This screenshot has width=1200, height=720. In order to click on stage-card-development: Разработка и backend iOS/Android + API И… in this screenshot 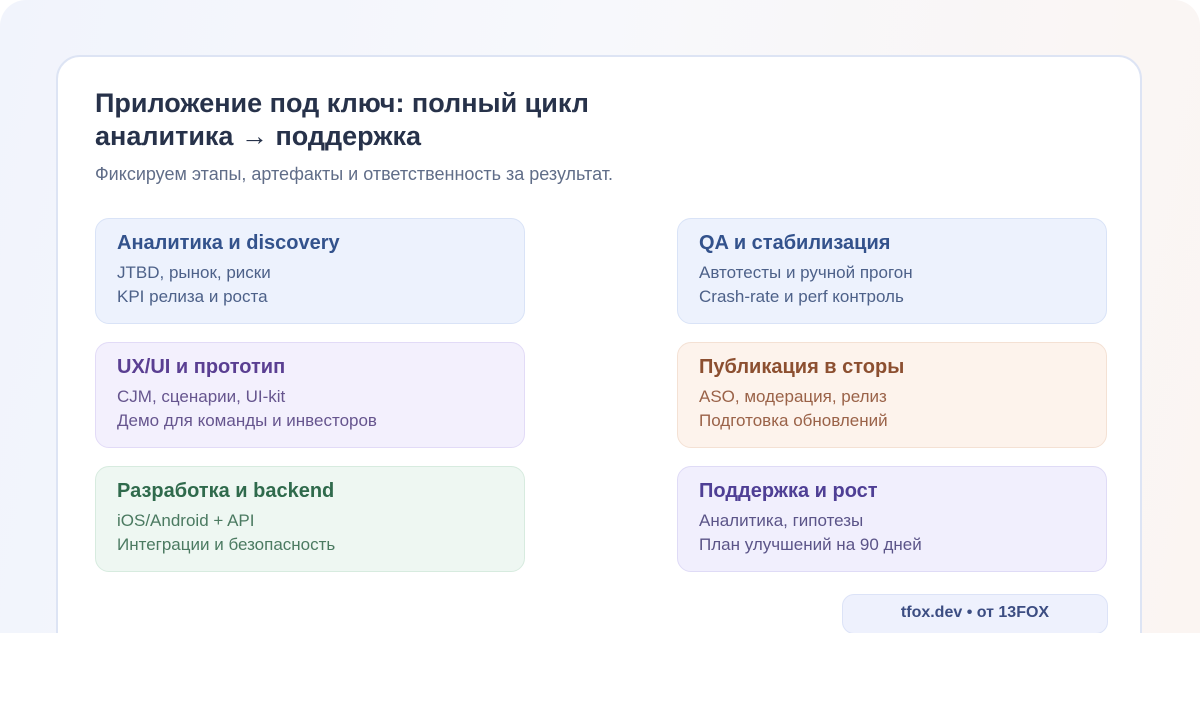, I will do `click(310, 519)`.